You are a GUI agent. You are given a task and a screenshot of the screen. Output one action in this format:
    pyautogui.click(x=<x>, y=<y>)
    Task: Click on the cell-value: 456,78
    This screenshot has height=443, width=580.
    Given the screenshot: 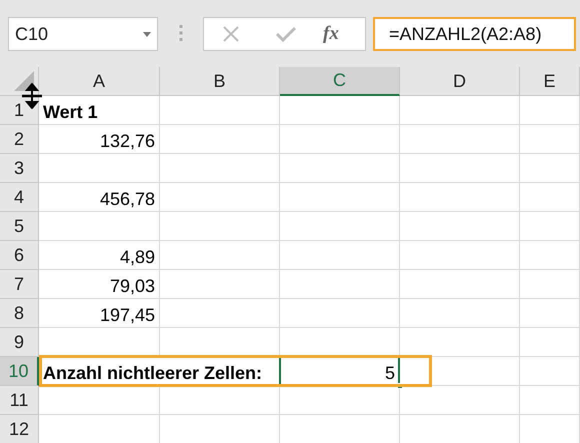 What is the action you would take?
    pyautogui.click(x=127, y=199)
    